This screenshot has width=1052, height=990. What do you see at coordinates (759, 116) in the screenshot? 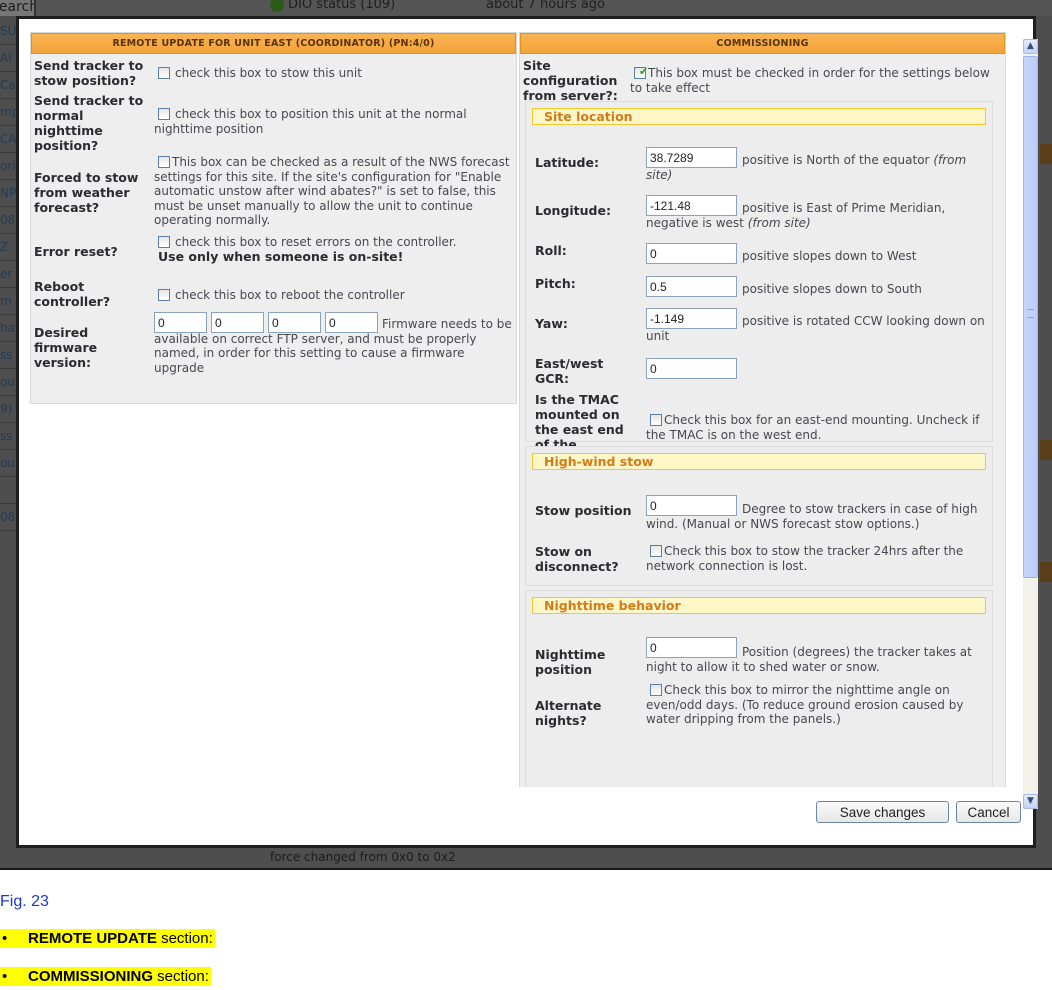
I see `site-location-header: Site location` at bounding box center [759, 116].